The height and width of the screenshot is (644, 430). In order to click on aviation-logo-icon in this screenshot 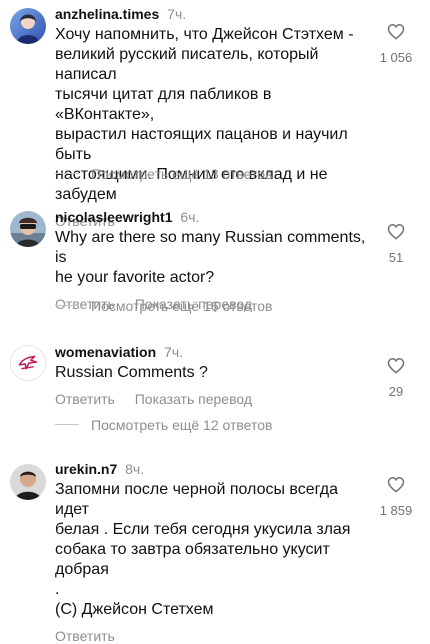, I will do `click(28, 363)`.